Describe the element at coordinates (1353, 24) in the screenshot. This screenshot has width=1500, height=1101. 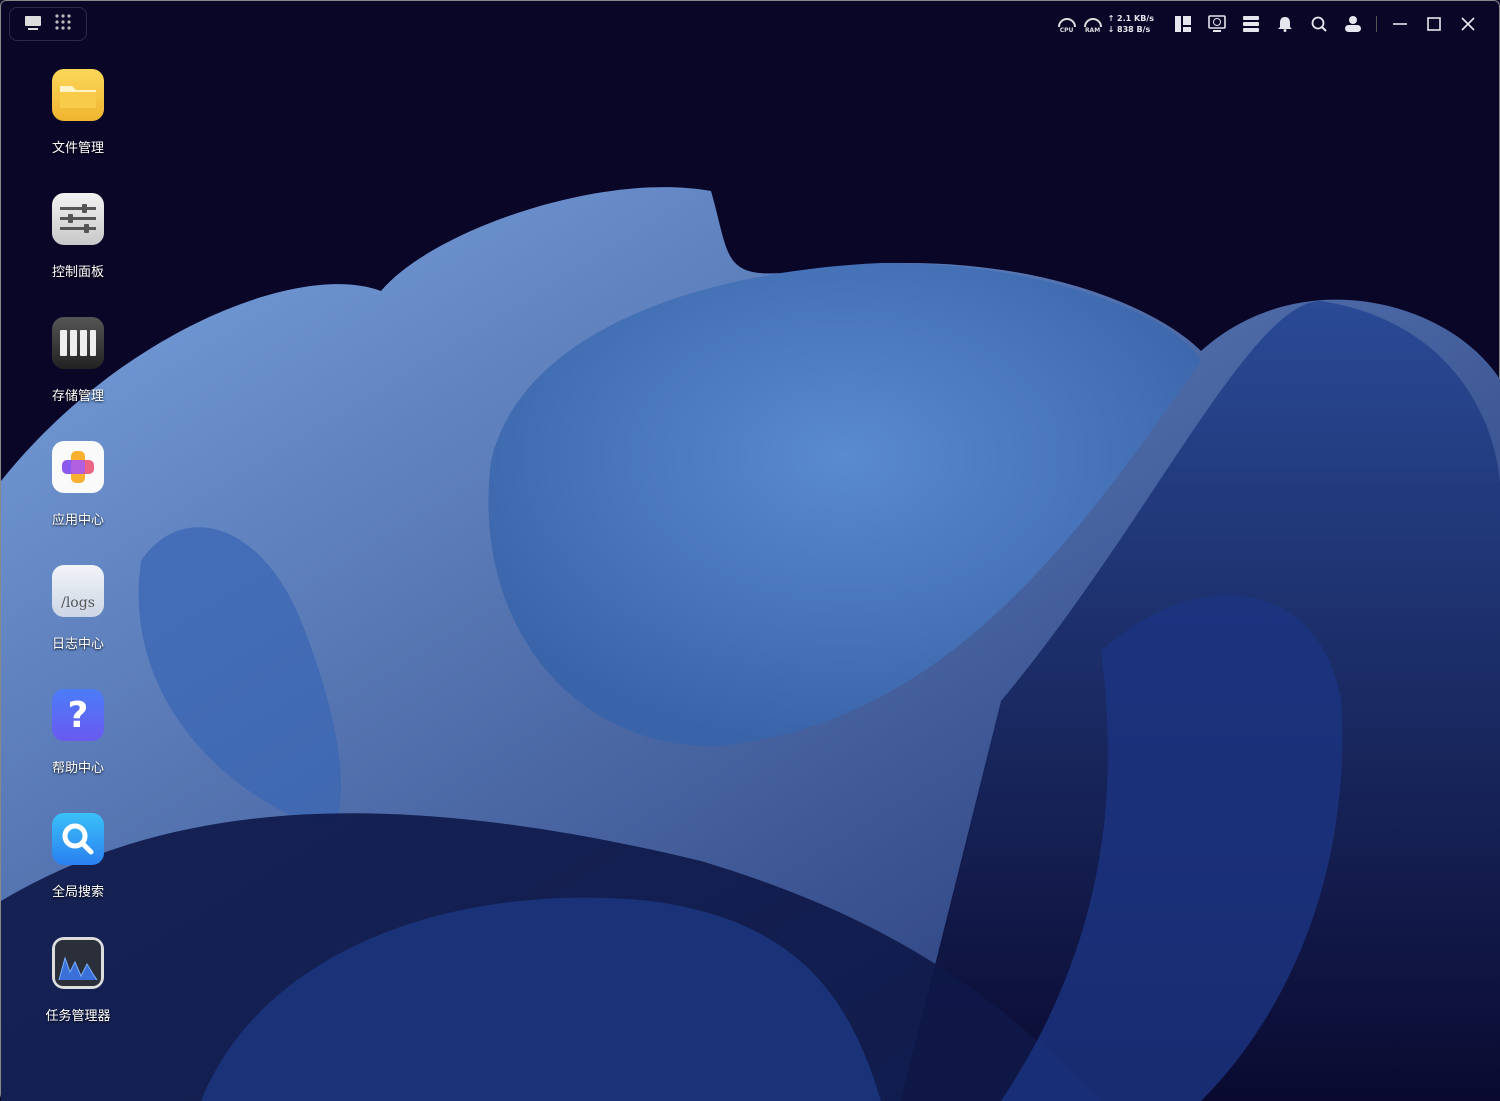
I see `user-icon` at that location.